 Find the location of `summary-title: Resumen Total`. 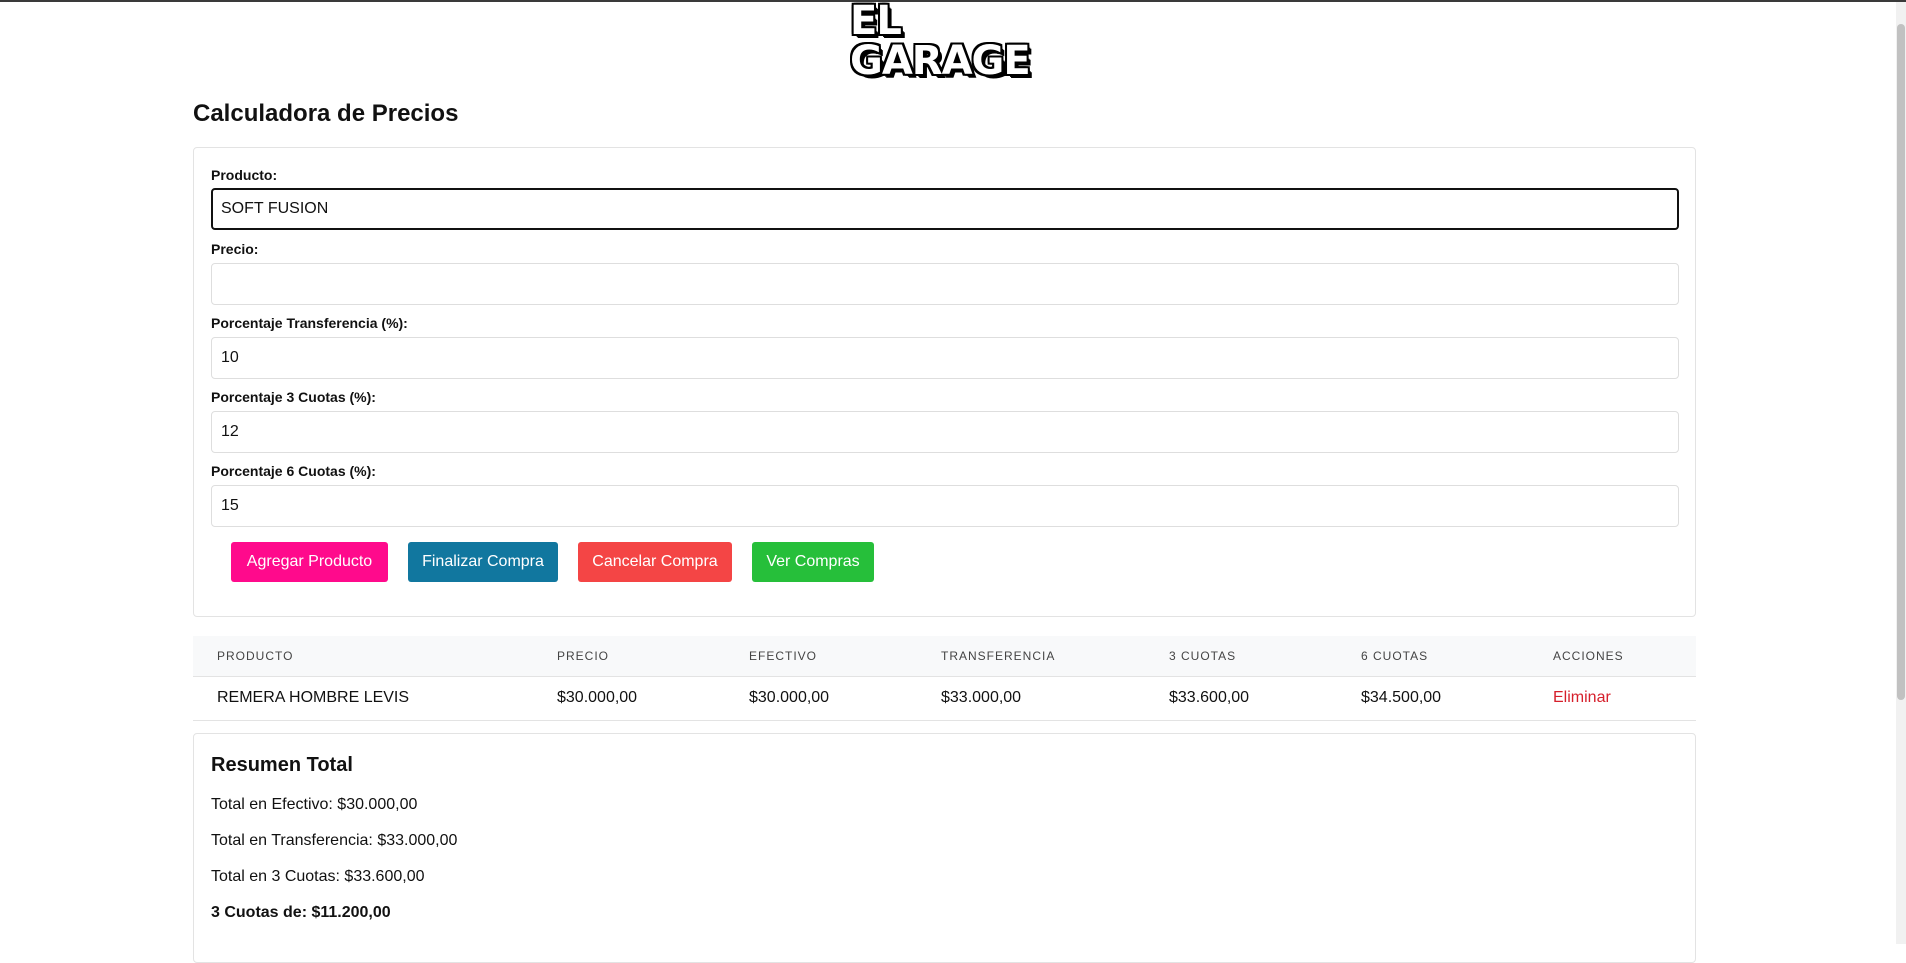

summary-title: Resumen Total is located at coordinates (282, 765).